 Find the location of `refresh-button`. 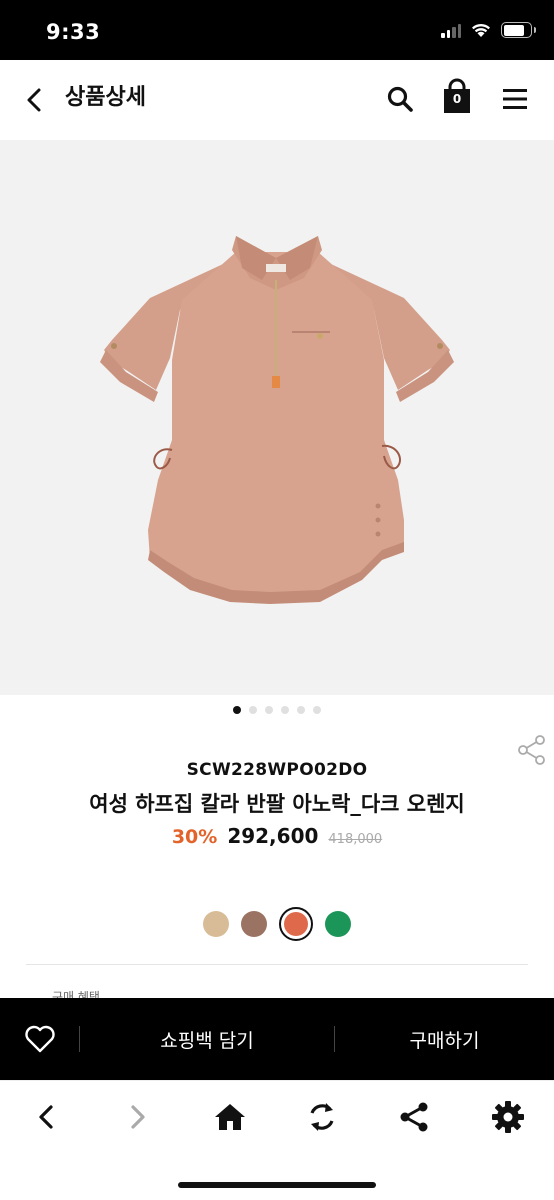

refresh-button is located at coordinates (322, 1117).